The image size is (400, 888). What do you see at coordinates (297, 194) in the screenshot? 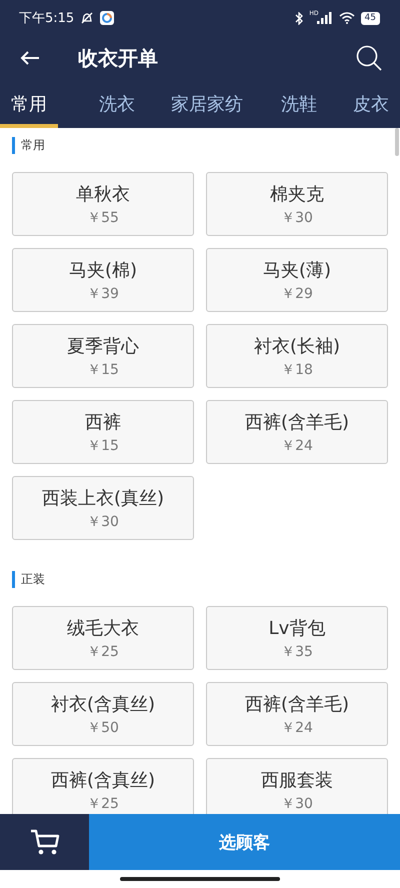
I see `garment-name: 棉夹克` at bounding box center [297, 194].